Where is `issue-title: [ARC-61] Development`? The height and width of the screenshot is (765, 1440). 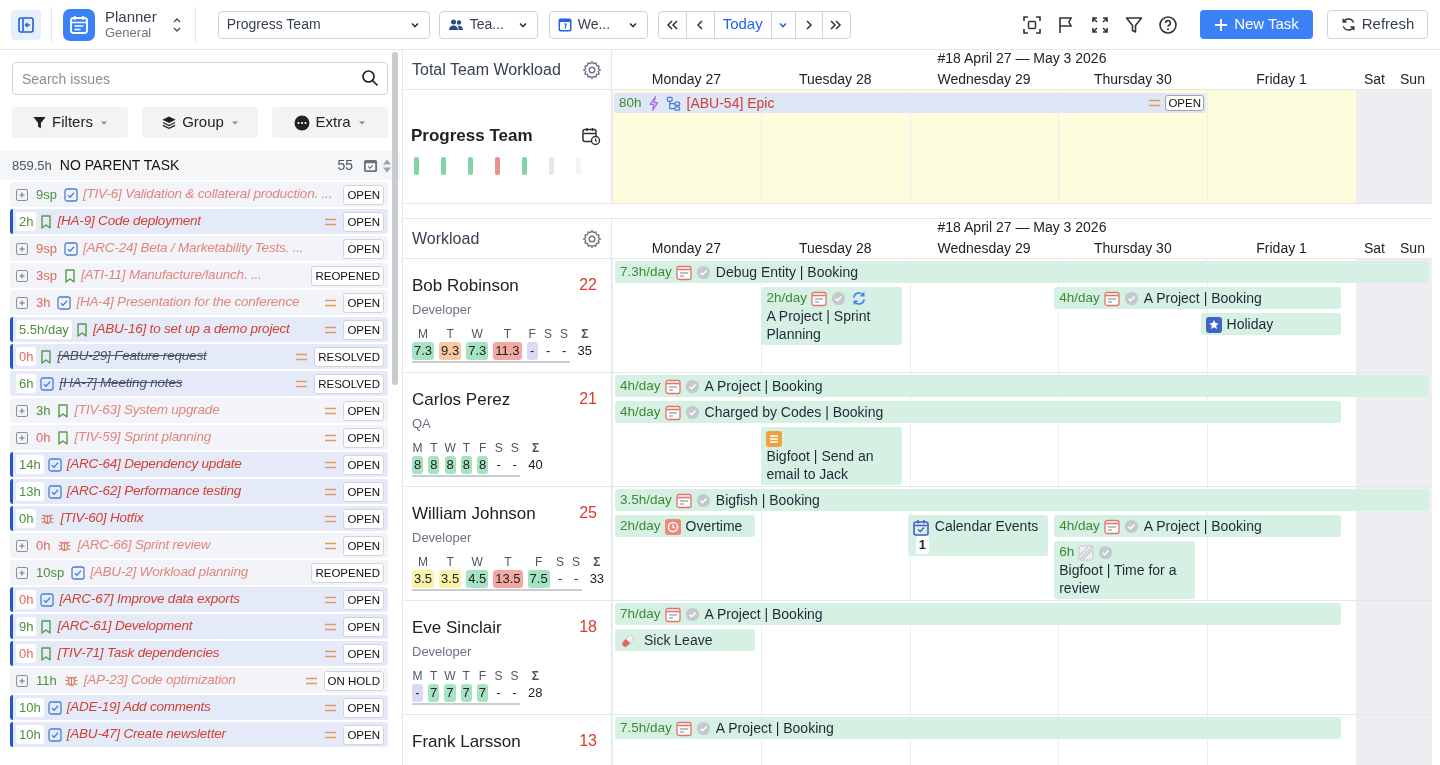
issue-title: [ARC-61] Development is located at coordinates (125, 626).